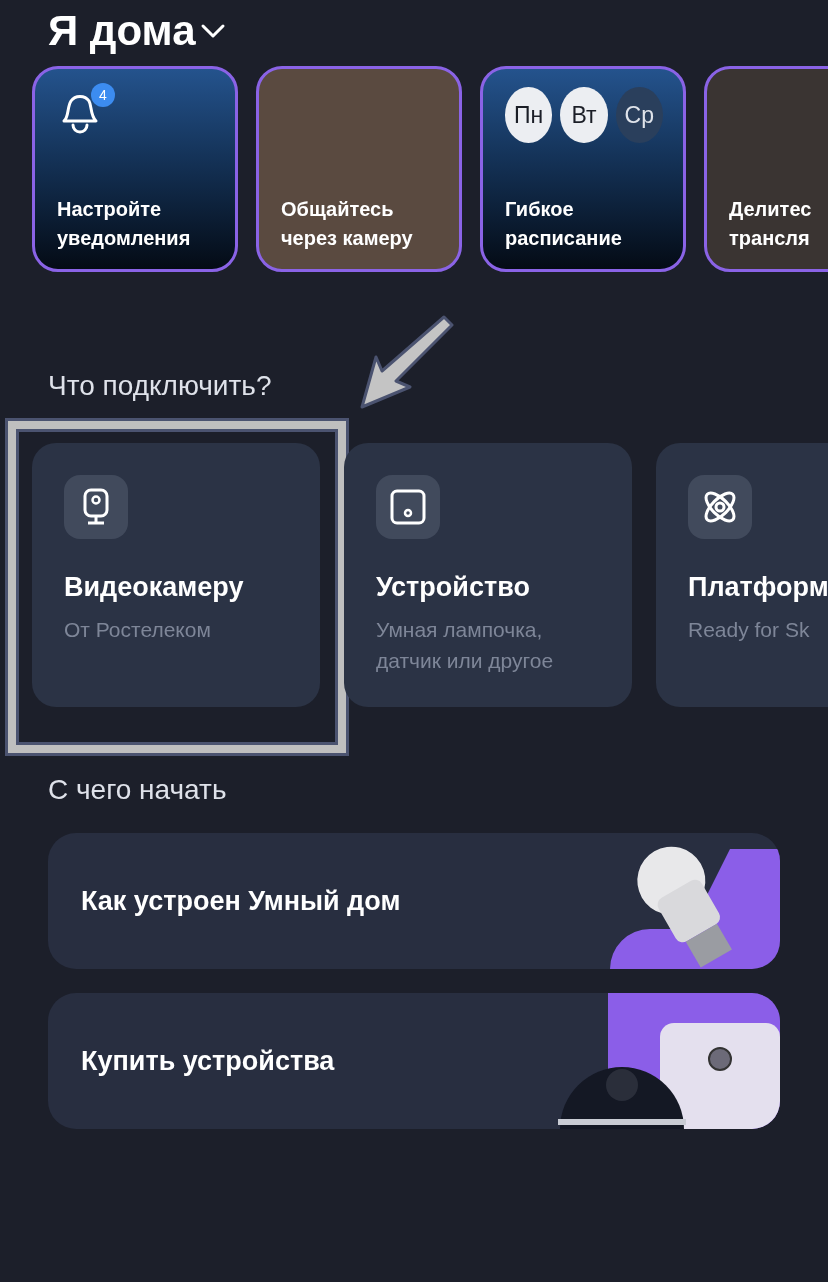 The height and width of the screenshot is (1282, 828). Describe the element at coordinates (96, 507) in the screenshot. I see `webcam-icon` at that location.